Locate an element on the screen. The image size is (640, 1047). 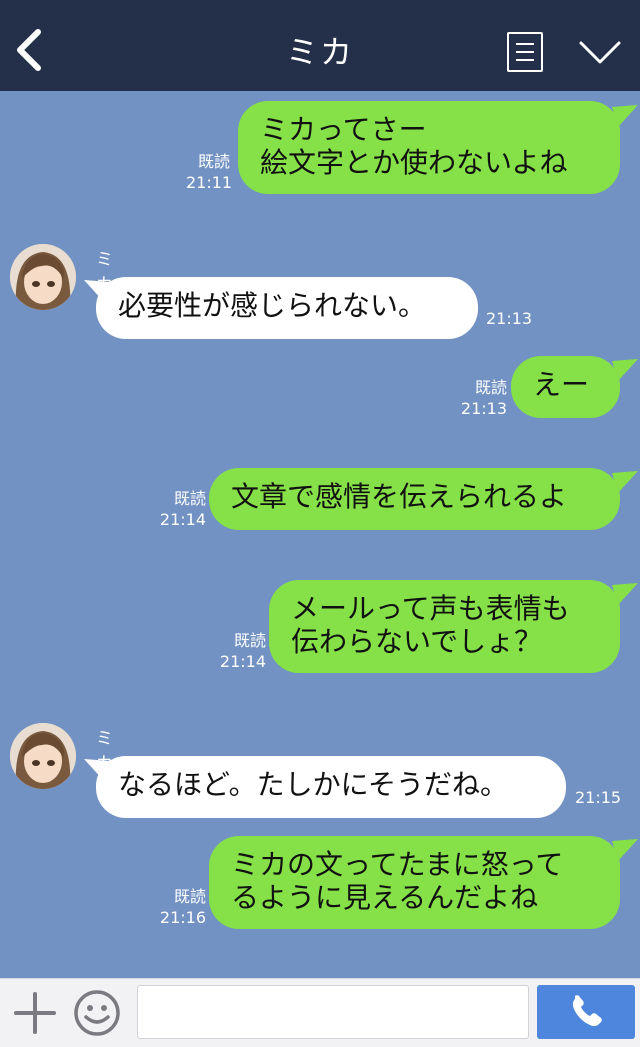
list-menu-icon is located at coordinates (525, 52).